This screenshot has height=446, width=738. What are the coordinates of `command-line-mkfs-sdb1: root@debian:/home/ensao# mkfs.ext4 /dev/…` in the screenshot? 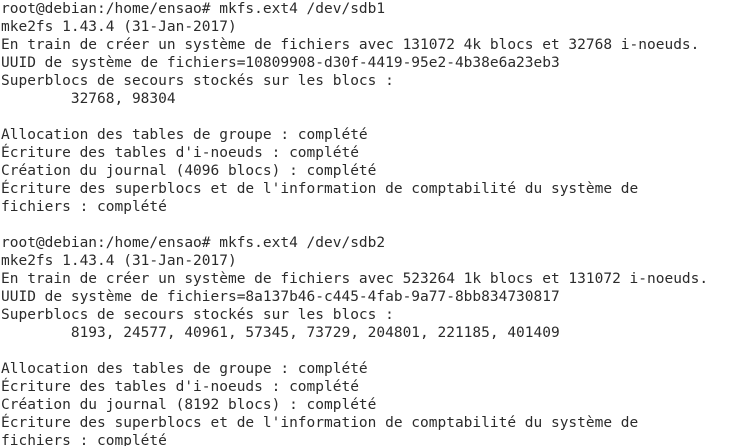 It's located at (193, 9).